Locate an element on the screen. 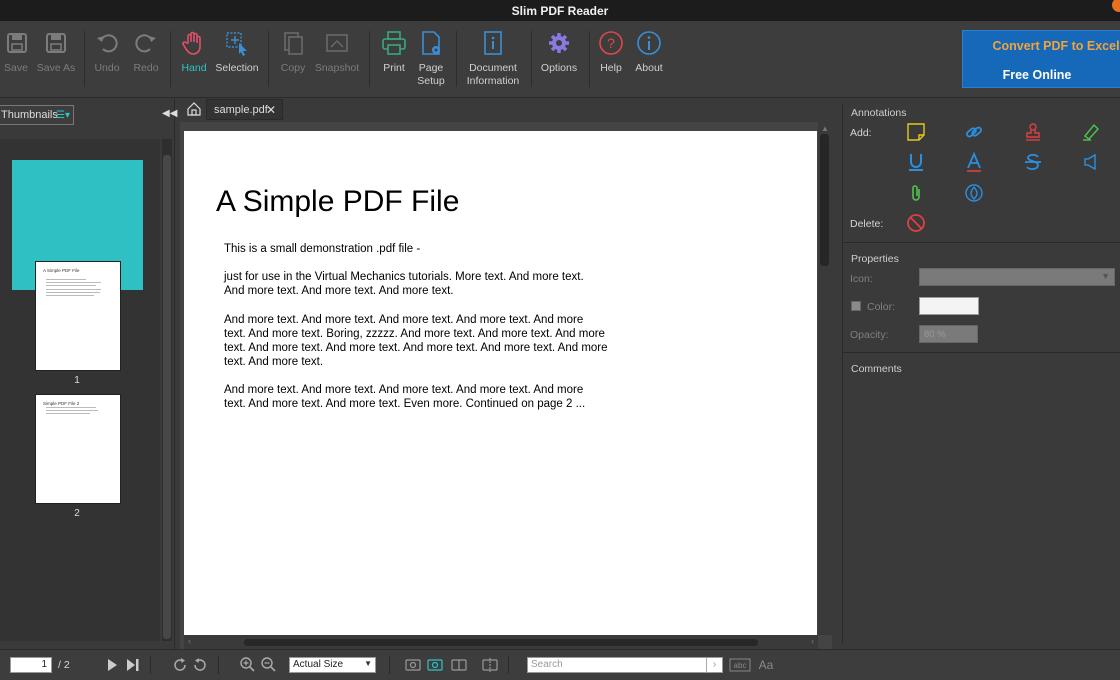 This screenshot has height=680, width=1120. options-button: Options is located at coordinates (559, 52).